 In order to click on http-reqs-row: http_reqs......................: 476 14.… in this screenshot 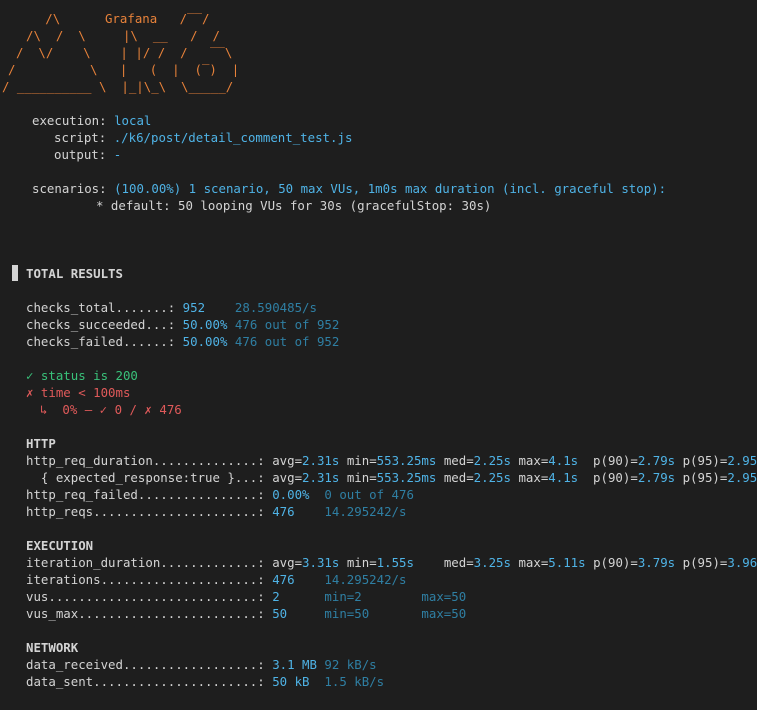, I will do `click(216, 511)`.